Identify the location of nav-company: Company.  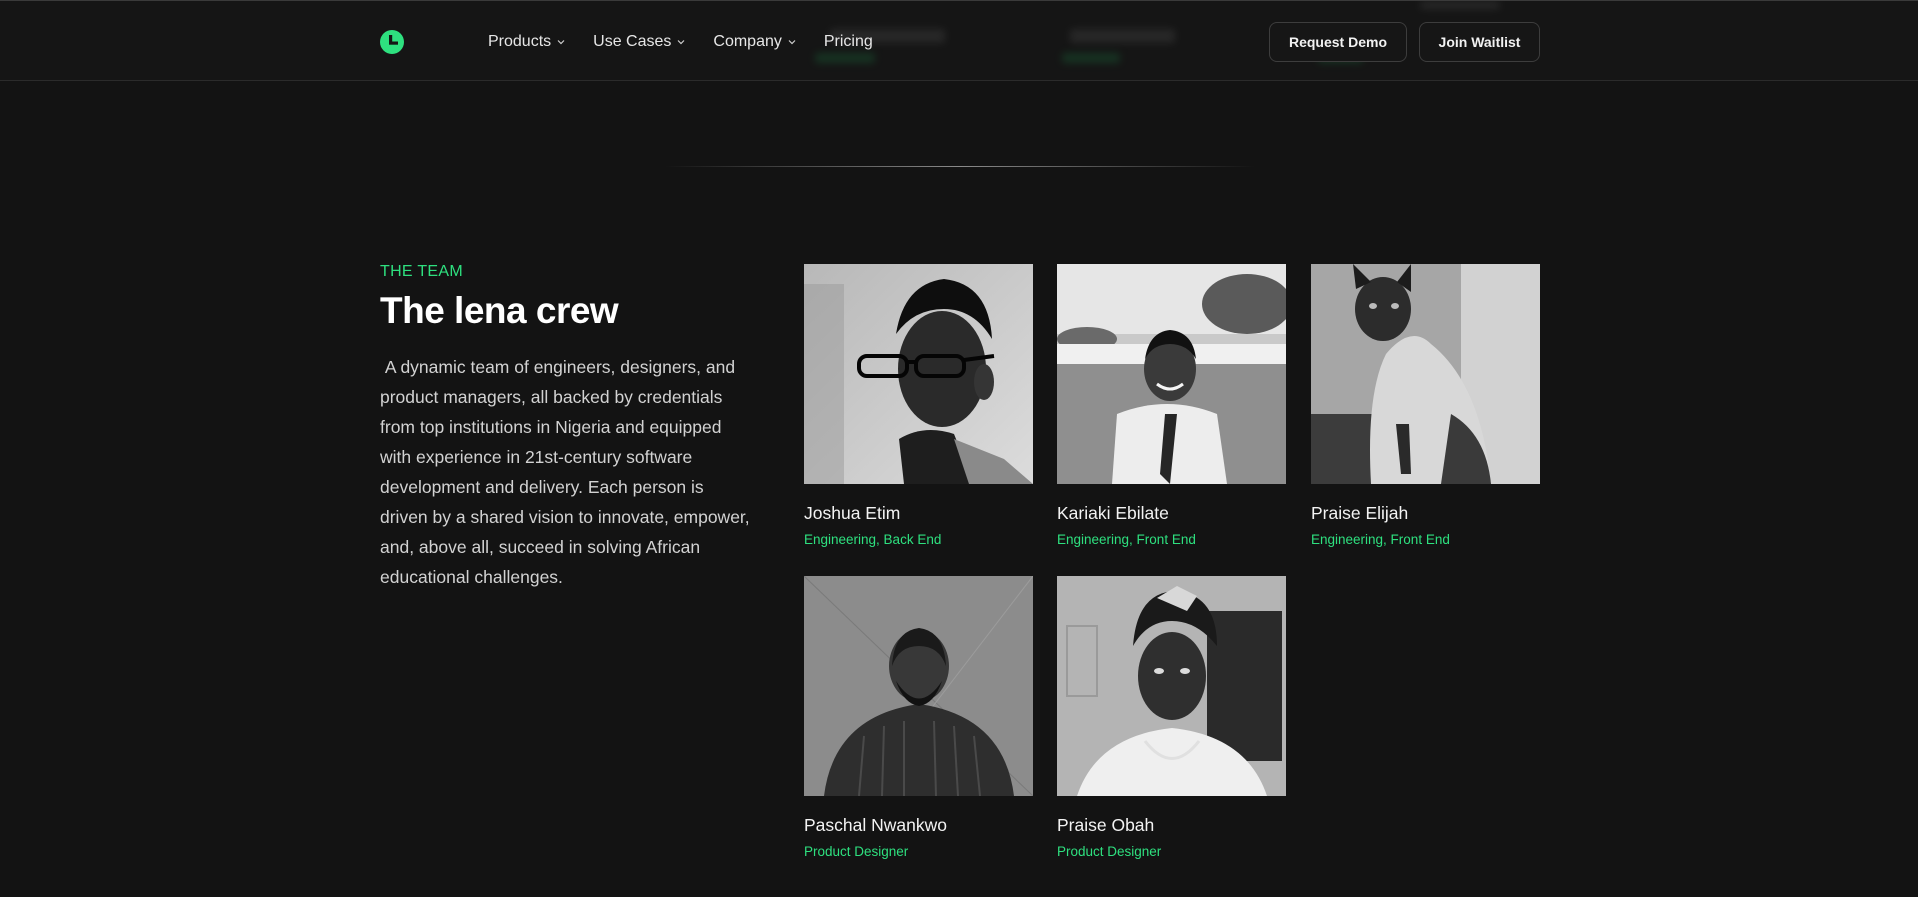
(754, 42).